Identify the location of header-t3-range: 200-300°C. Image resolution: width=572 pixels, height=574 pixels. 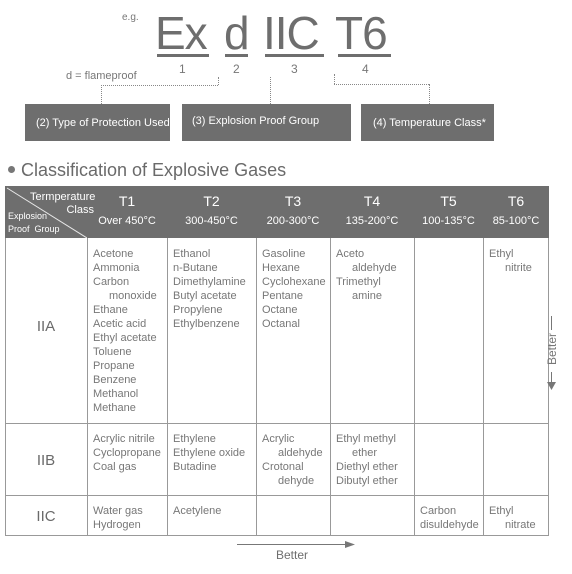
(293, 221).